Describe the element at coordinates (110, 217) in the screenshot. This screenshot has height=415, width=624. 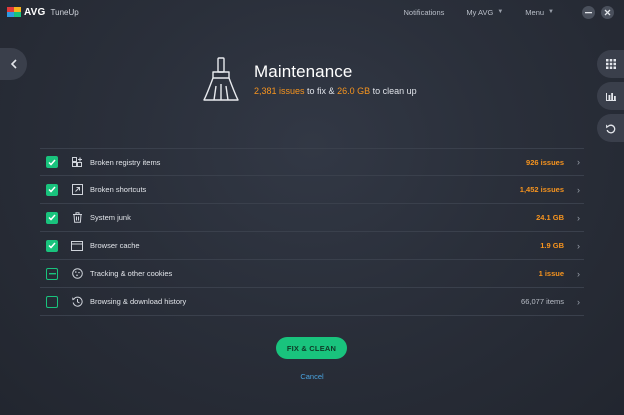
I see `item-label: System junk` at that location.